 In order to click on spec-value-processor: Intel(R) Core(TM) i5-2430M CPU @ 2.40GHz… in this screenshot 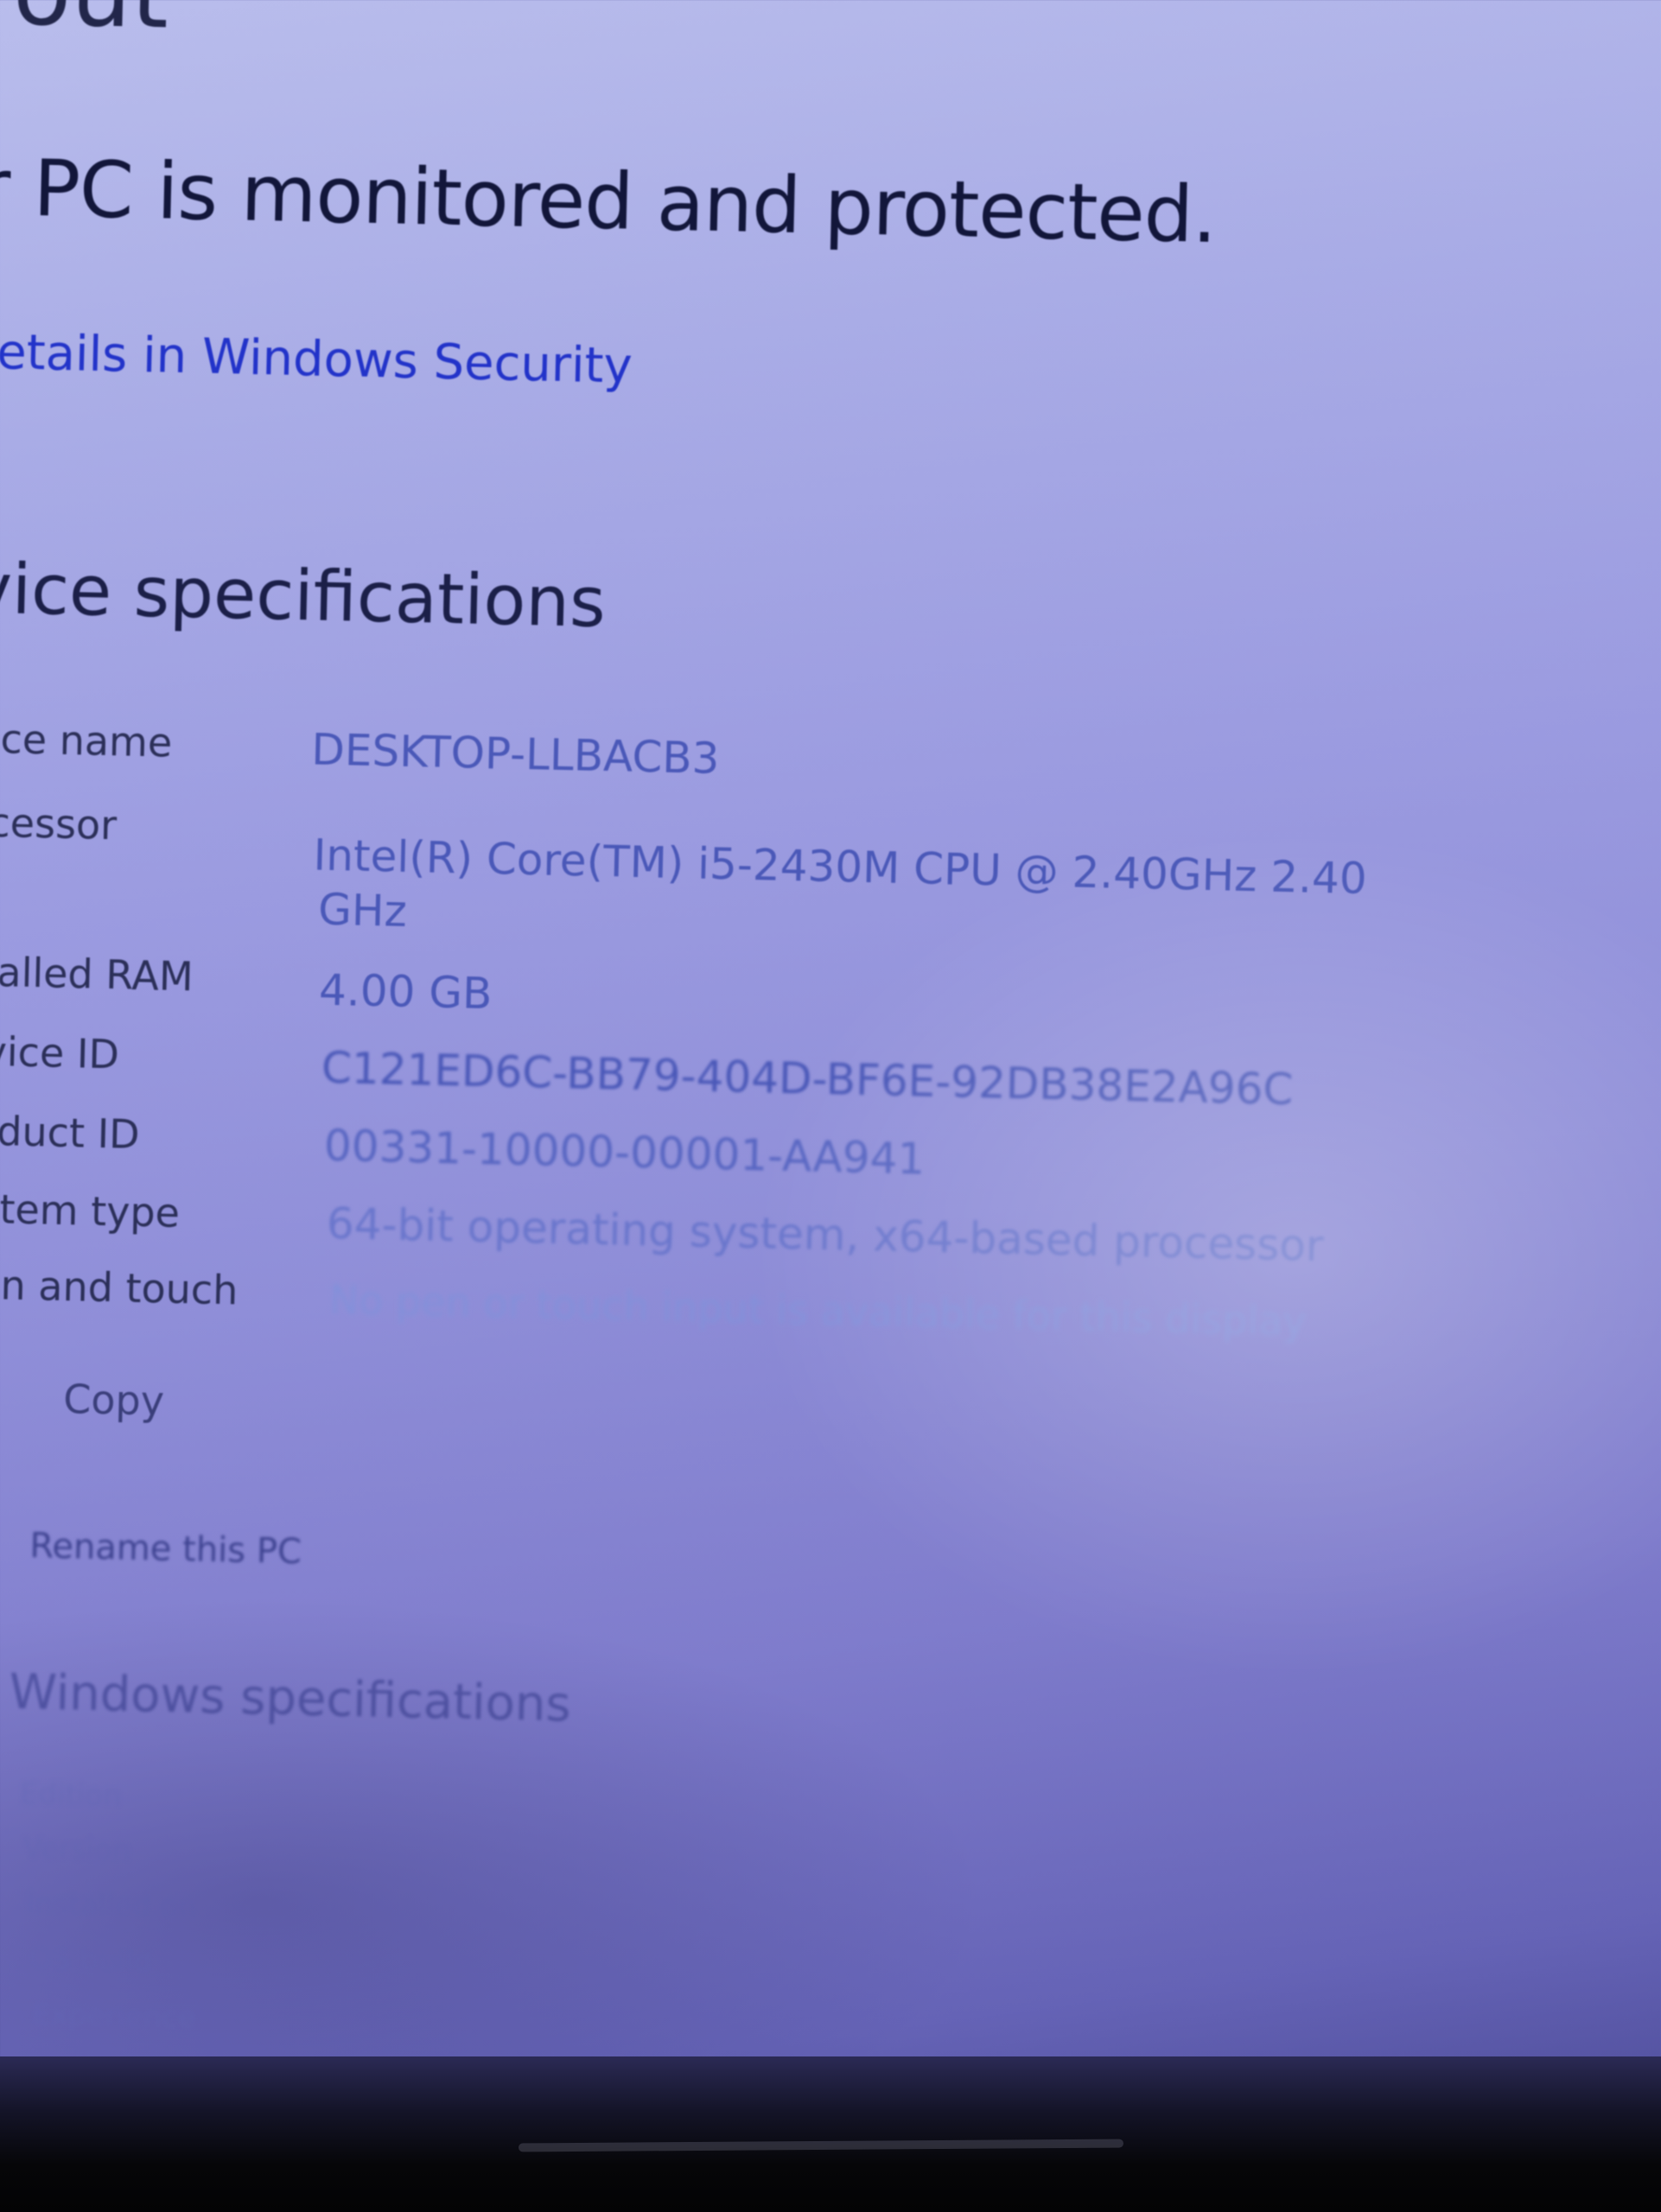, I will do `click(840, 867)`.